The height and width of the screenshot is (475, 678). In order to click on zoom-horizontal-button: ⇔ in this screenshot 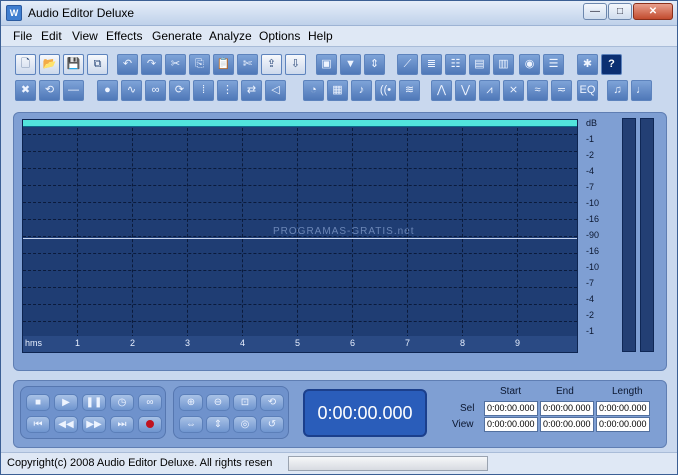, I will do `click(191, 424)`.